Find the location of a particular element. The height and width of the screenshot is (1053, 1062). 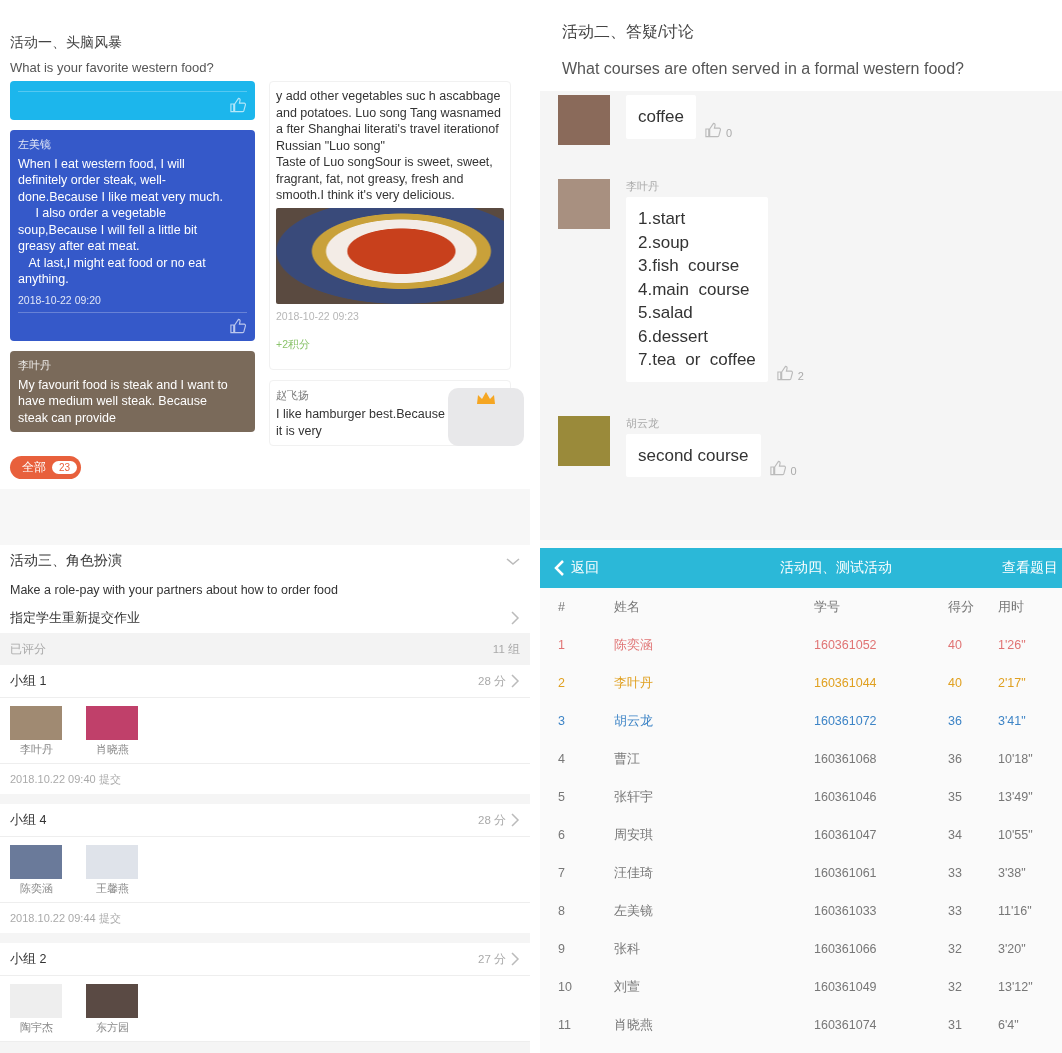

activity-title: 活动三、角色扮演 is located at coordinates (66, 561).